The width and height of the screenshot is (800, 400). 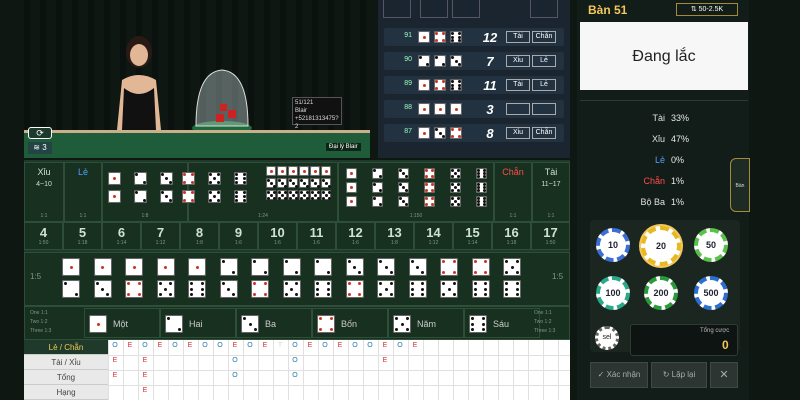 What do you see at coordinates (350, 323) in the screenshot?
I see `face-cell: Bốn` at bounding box center [350, 323].